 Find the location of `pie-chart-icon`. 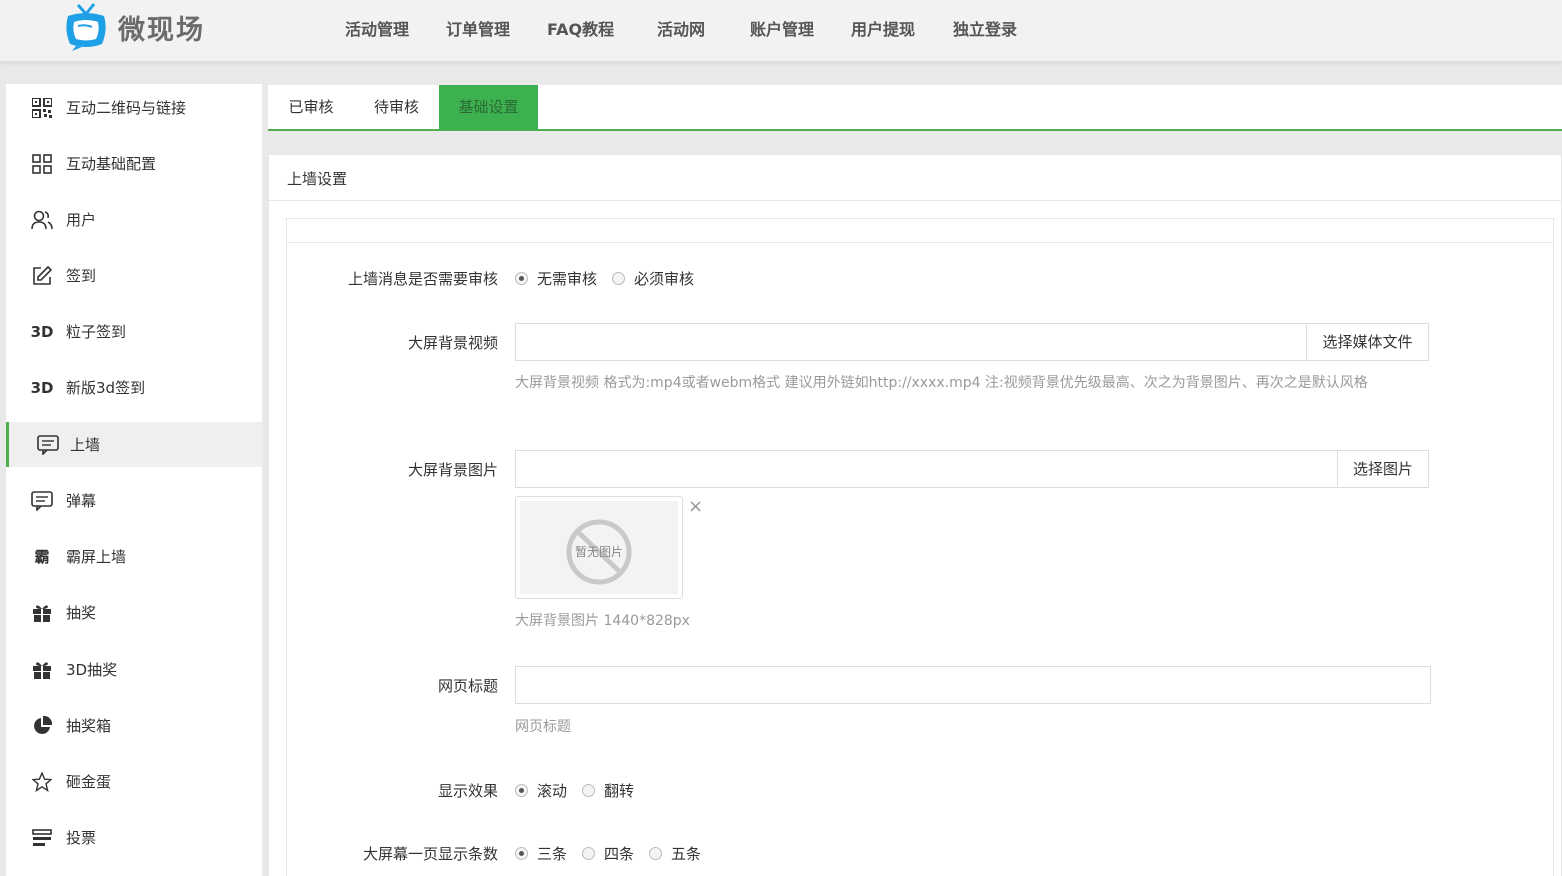

pie-chart-icon is located at coordinates (42, 726).